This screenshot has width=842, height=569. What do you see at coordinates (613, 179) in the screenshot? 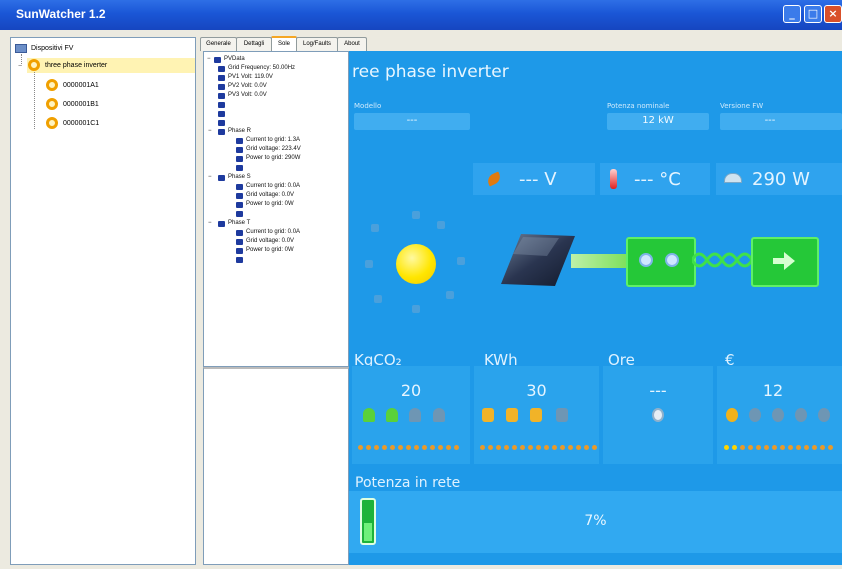
I see `thermometer-icon` at bounding box center [613, 179].